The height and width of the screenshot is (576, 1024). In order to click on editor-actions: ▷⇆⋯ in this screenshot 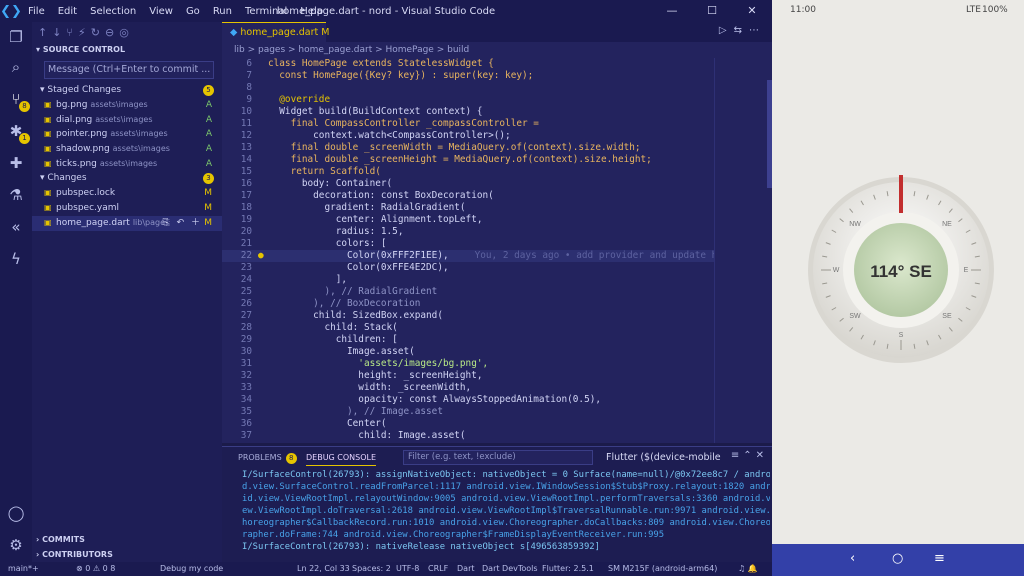, I will do `click(742, 30)`.